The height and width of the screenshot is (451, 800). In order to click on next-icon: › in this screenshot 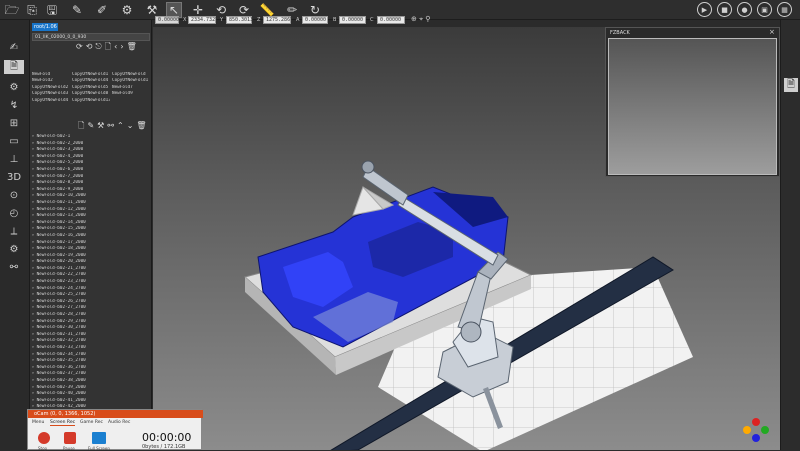, I will do `click(121, 47)`.